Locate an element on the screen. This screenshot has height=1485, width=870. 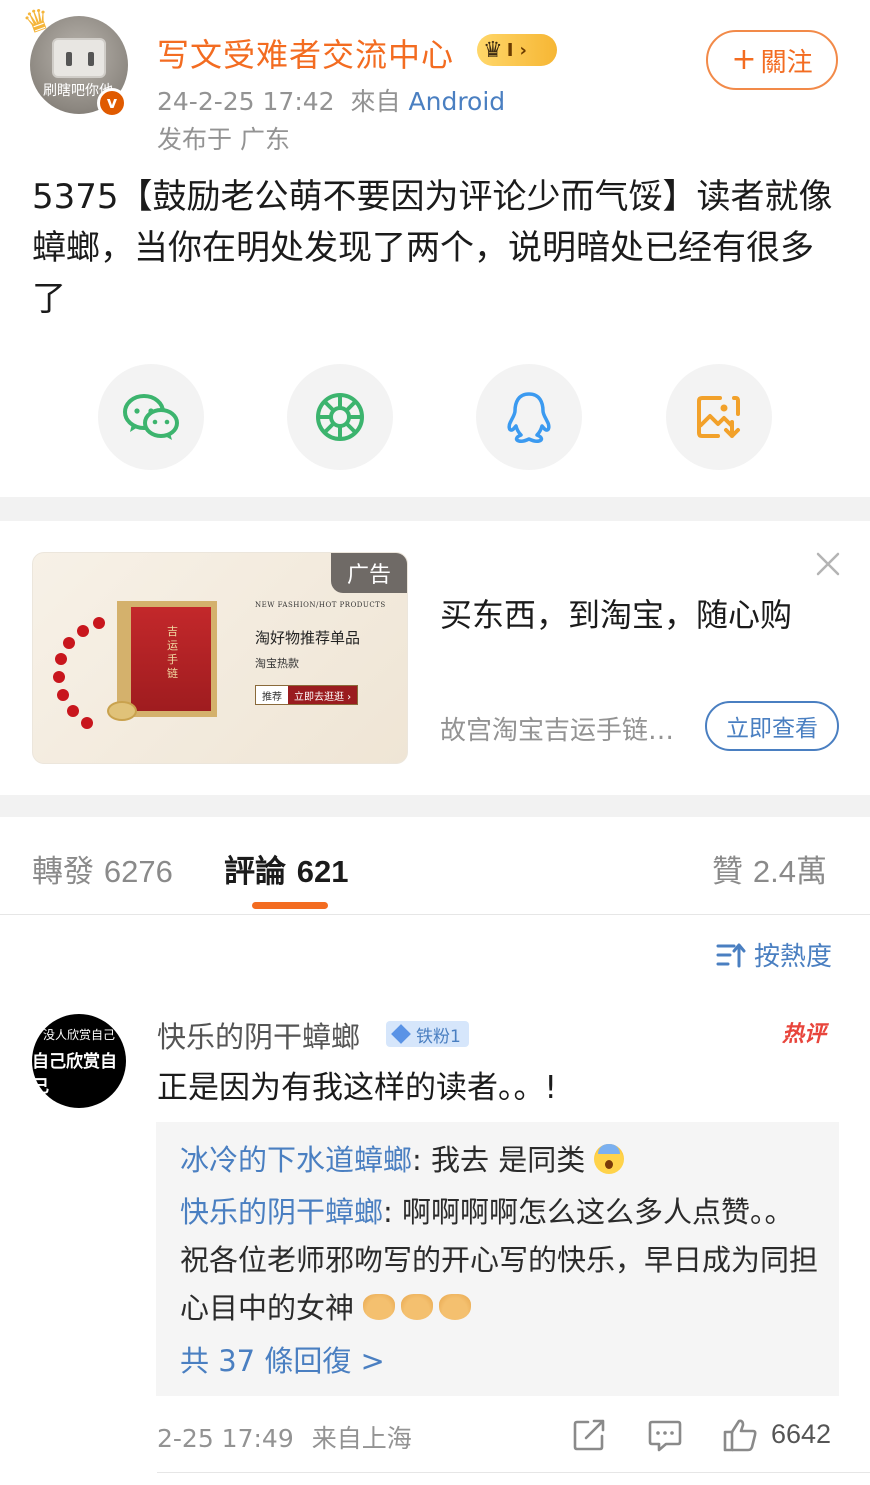
moments-icon is located at coordinates (340, 417).